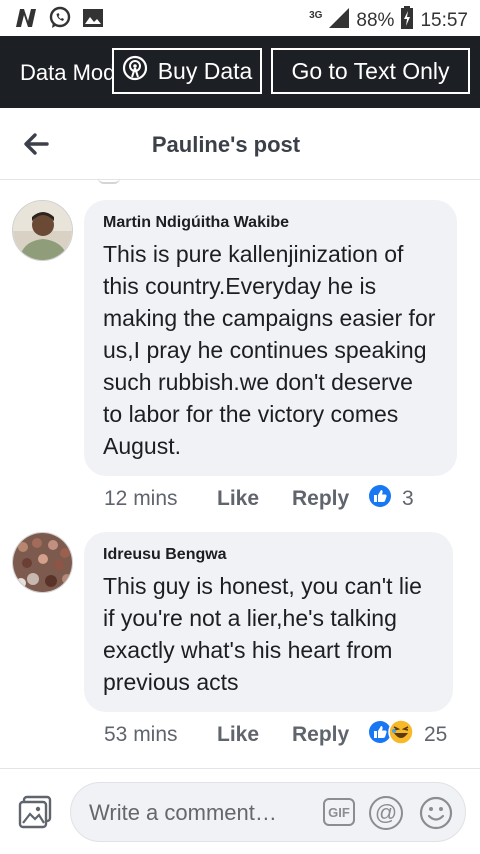 The image size is (480, 854). What do you see at coordinates (199, 813) in the screenshot?
I see `comment-input` at bounding box center [199, 813].